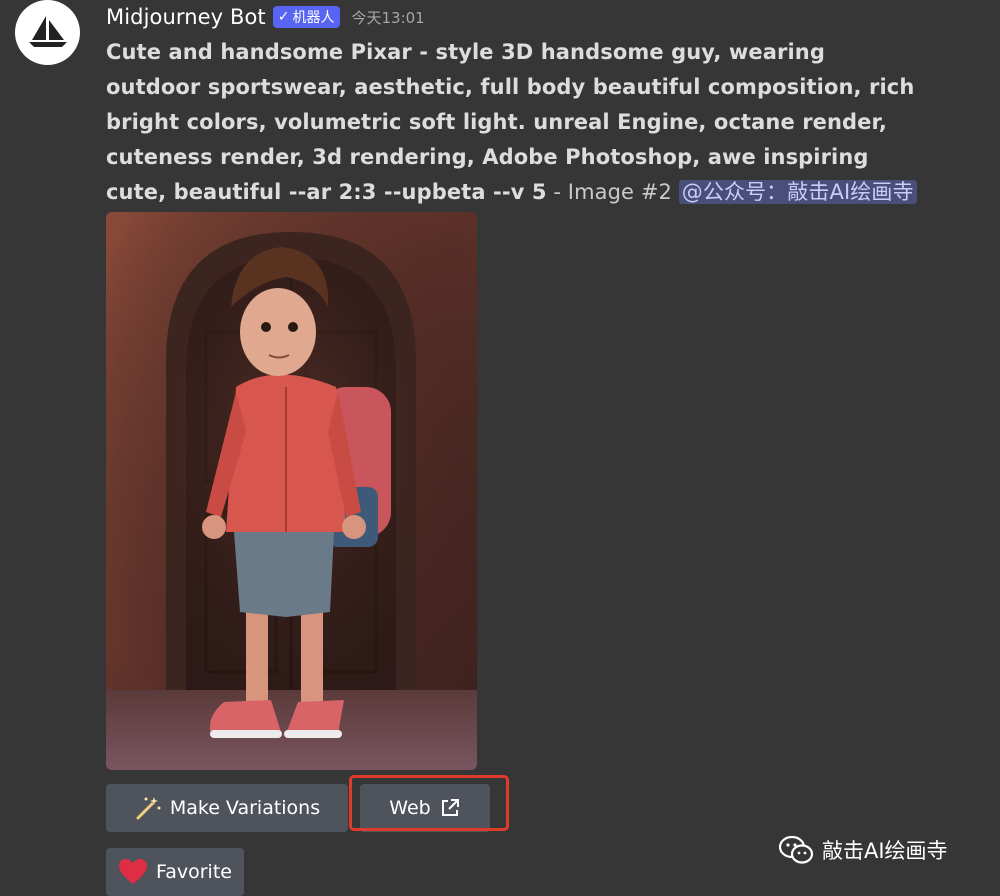 This screenshot has height=896, width=1000. Describe the element at coordinates (283, 17) in the screenshot. I see `checkmark-icon: ✓` at that location.